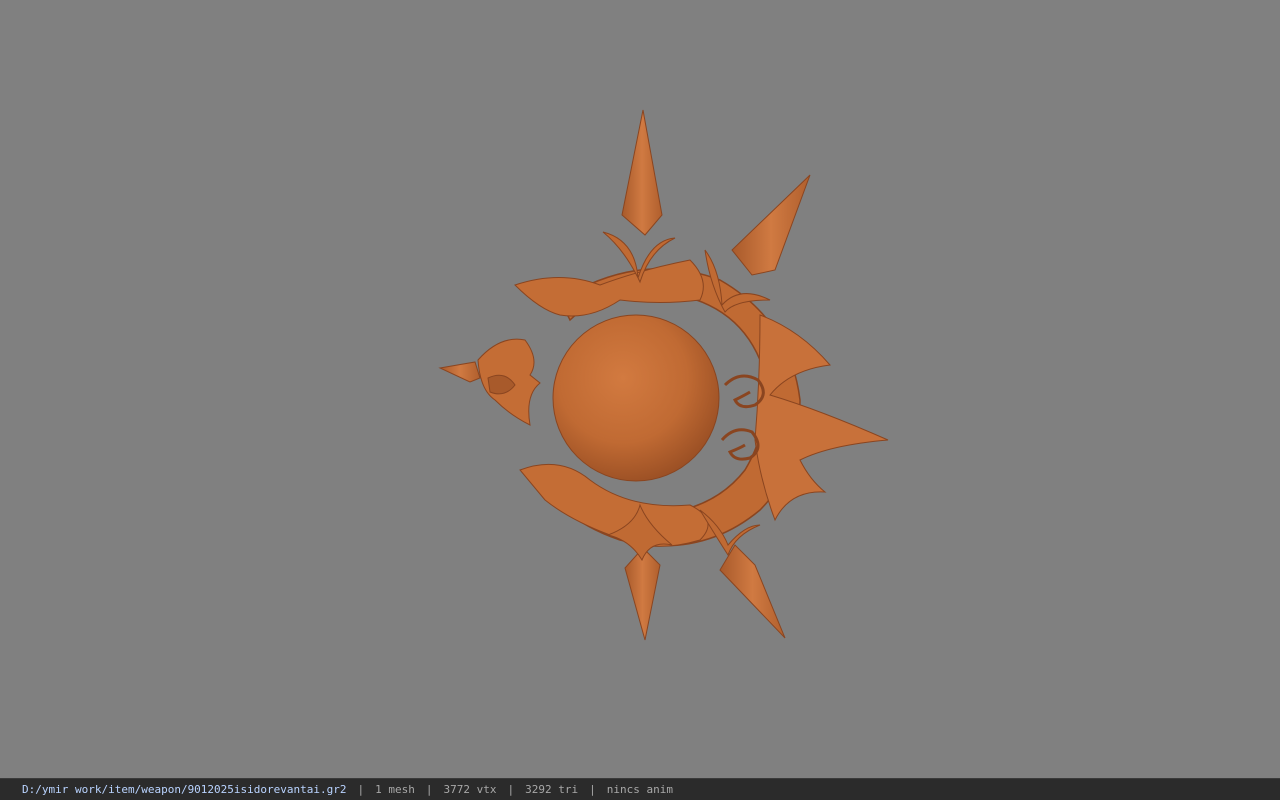 The width and height of the screenshot is (1280, 800). What do you see at coordinates (742, 574) in the screenshot?
I see `spike-bottom-right` at bounding box center [742, 574].